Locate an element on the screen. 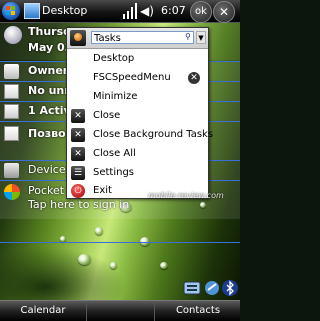  menu-item-label: Close Background Tasks is located at coordinates (153, 134).